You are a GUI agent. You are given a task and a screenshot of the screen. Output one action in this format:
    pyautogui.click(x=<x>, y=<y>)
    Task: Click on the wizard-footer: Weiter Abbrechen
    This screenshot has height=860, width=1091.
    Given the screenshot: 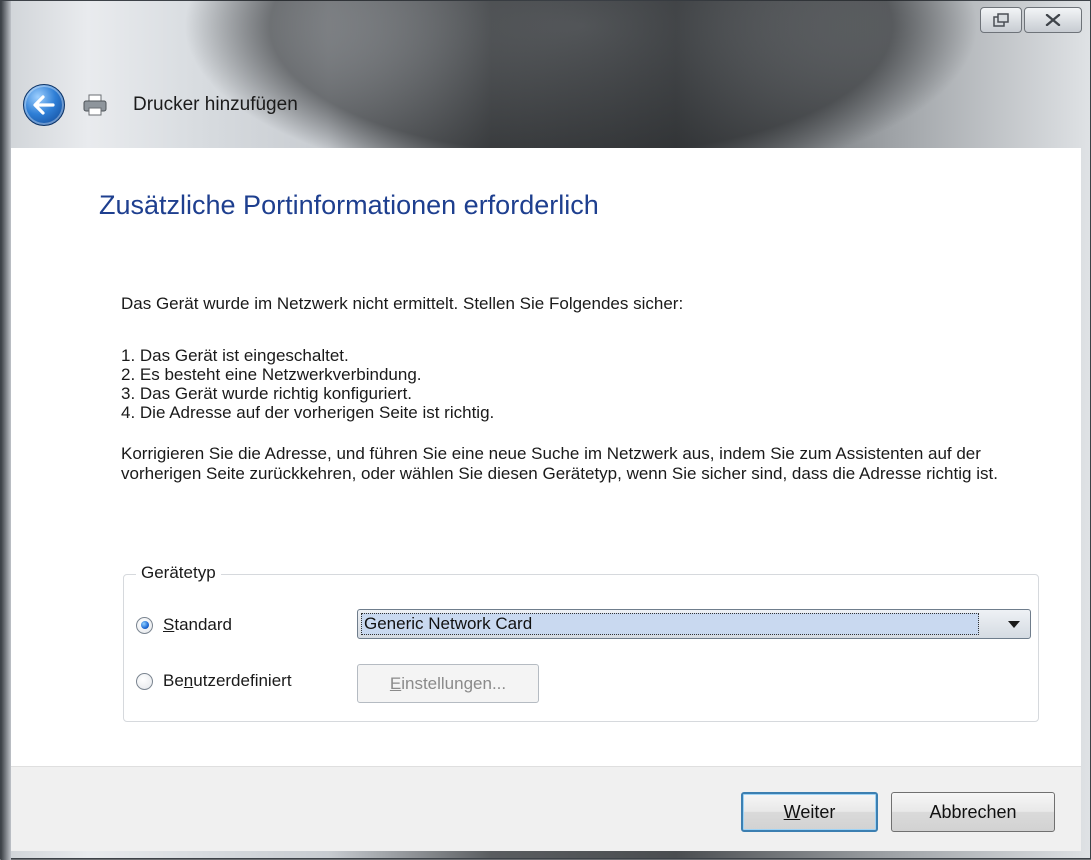 What is the action you would take?
    pyautogui.click(x=546, y=808)
    